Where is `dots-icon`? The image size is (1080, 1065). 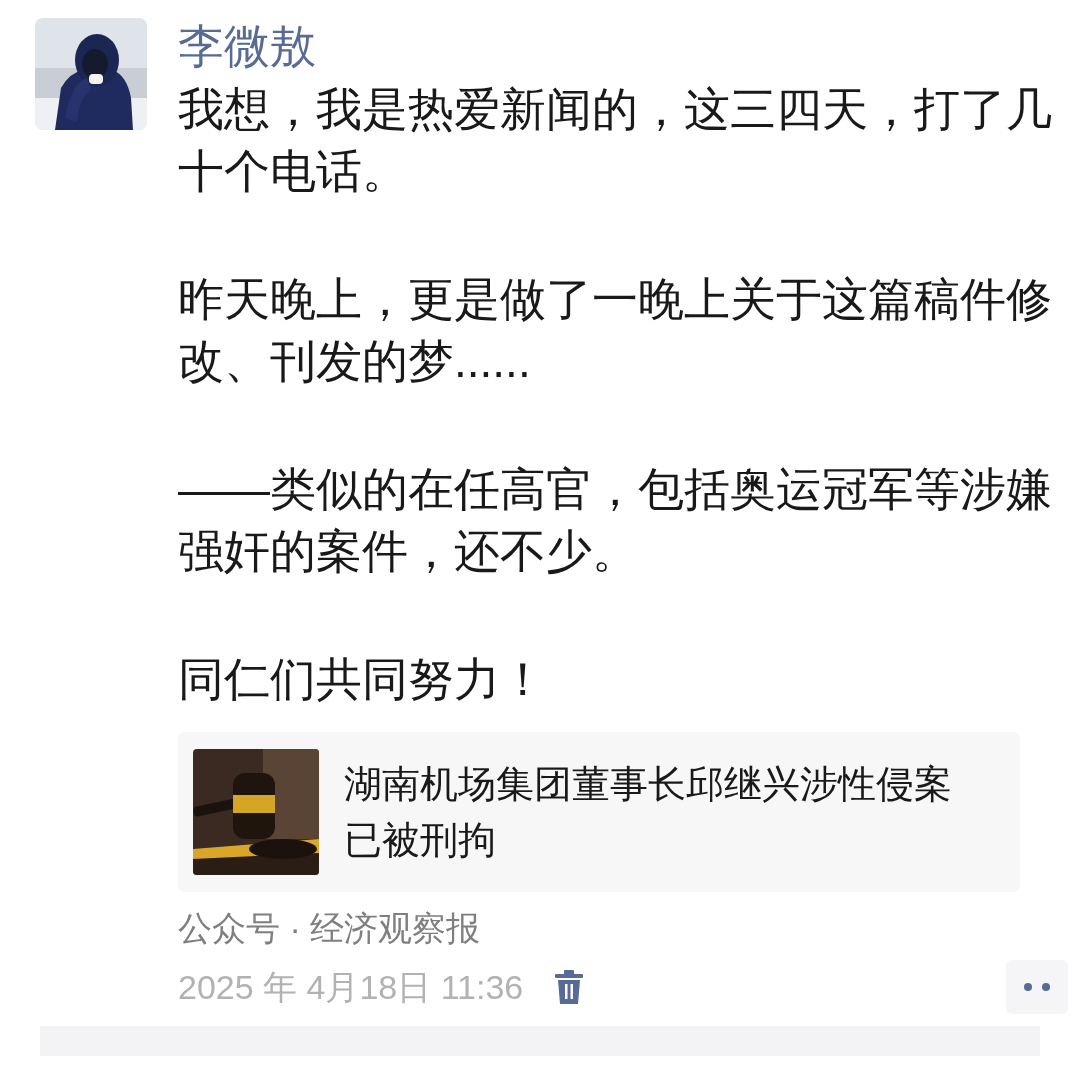
dots-icon is located at coordinates (1037, 987).